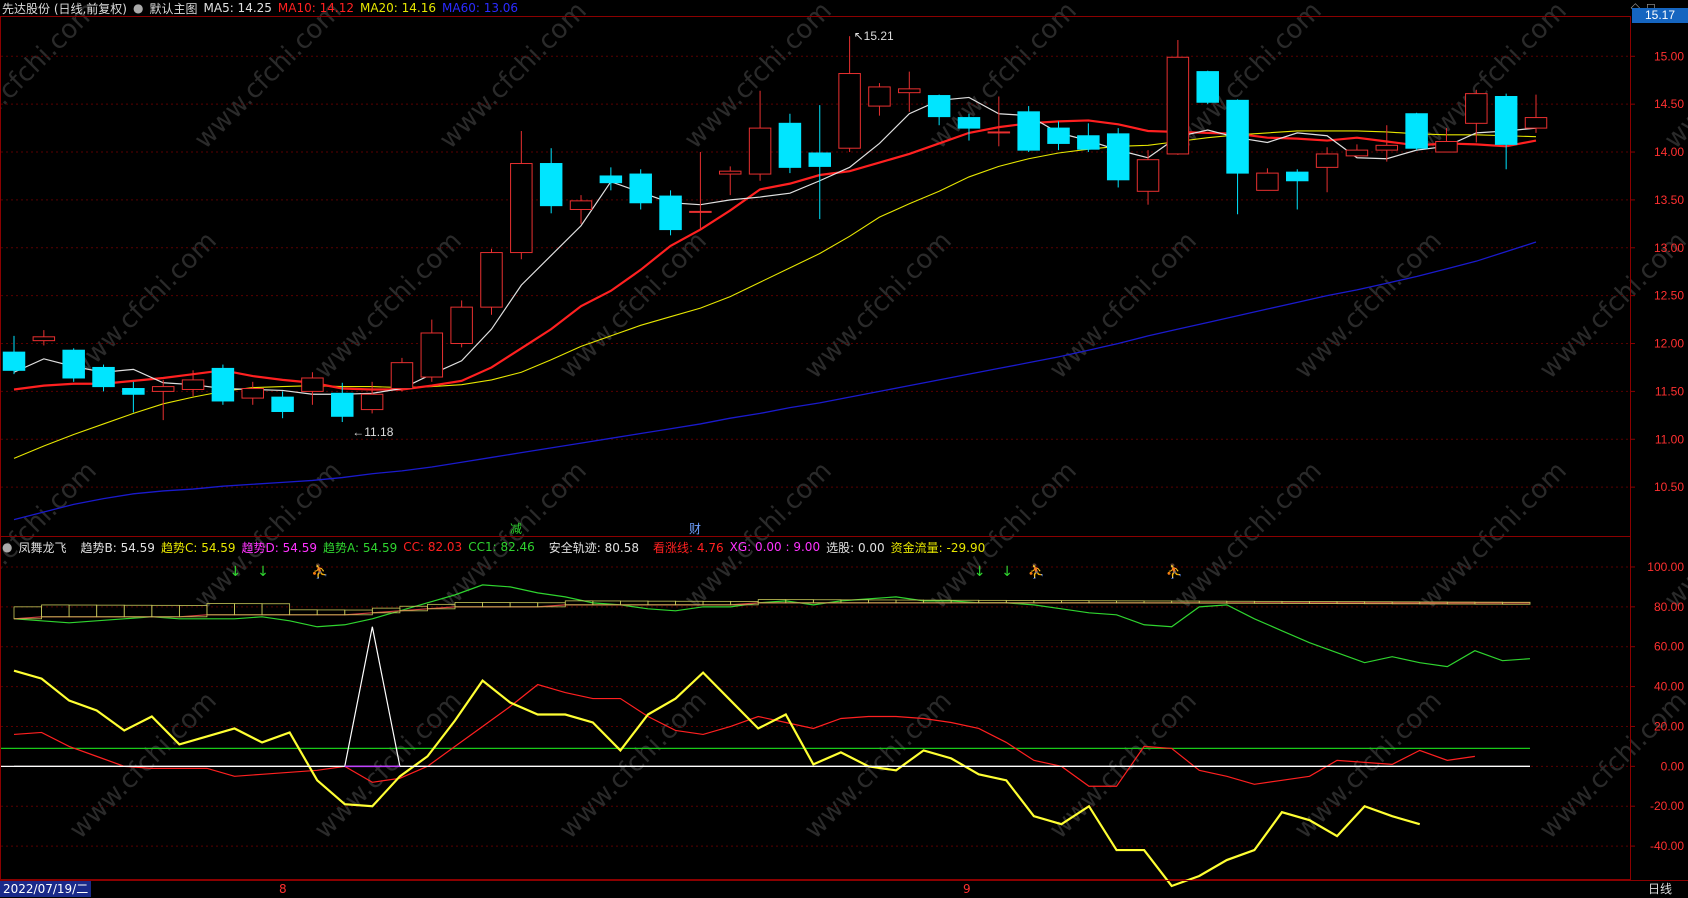 This screenshot has height=898, width=1688. What do you see at coordinates (688, 547) in the screenshot?
I see `rise-line-label: 看涨线: 4.76` at bounding box center [688, 547].